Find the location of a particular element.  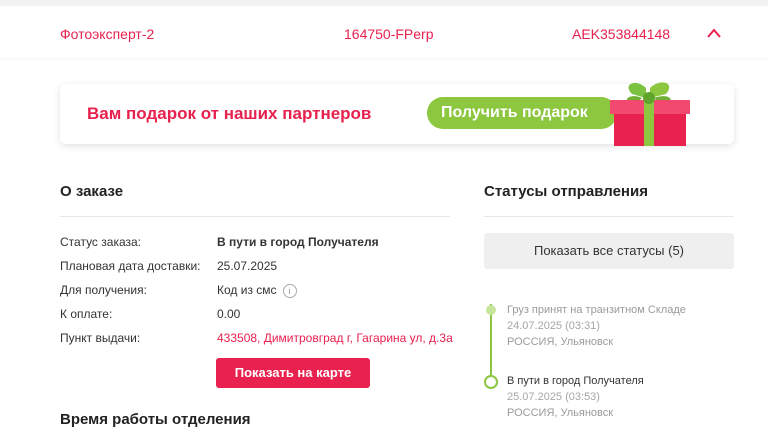

info-icon: i is located at coordinates (289, 290).